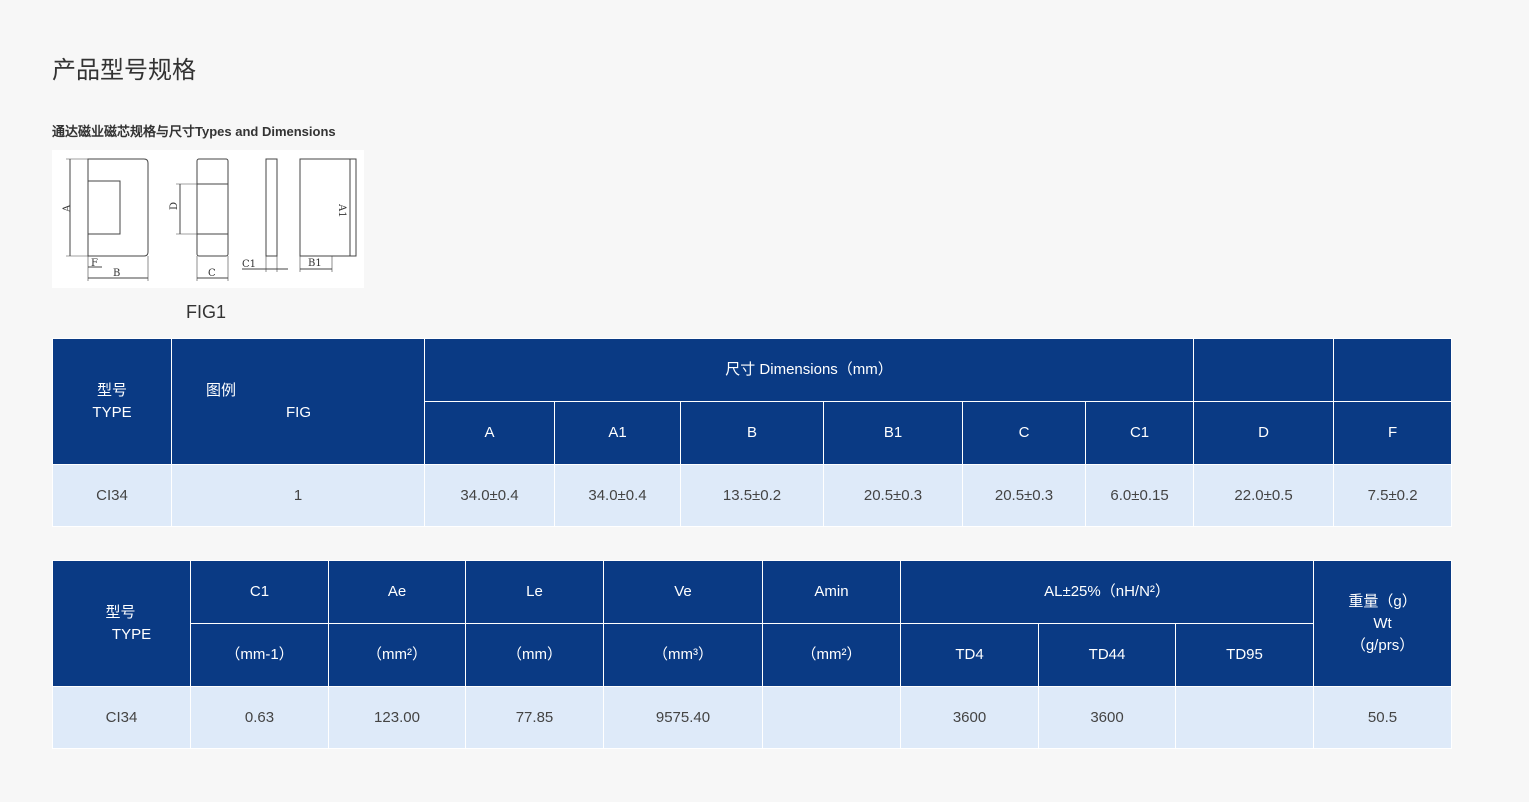 The height and width of the screenshot is (802, 1529). What do you see at coordinates (489, 433) in the screenshot?
I see `col-header-a: A` at bounding box center [489, 433].